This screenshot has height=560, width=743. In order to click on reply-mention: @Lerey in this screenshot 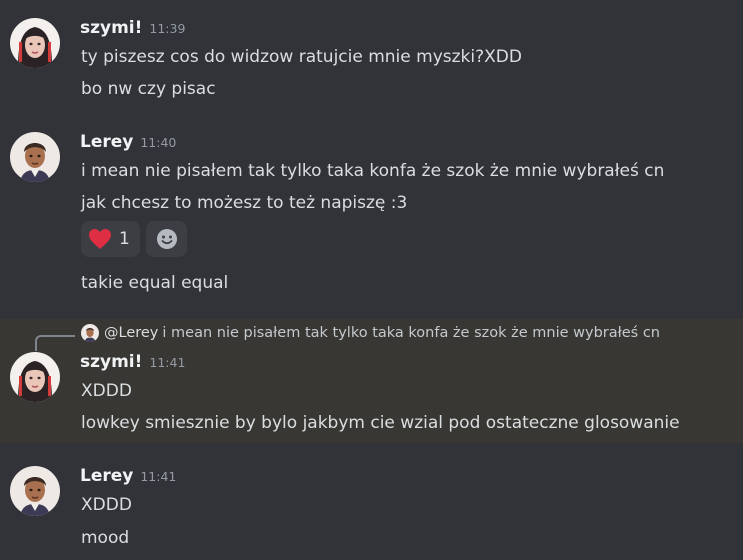, I will do `click(131, 333)`.